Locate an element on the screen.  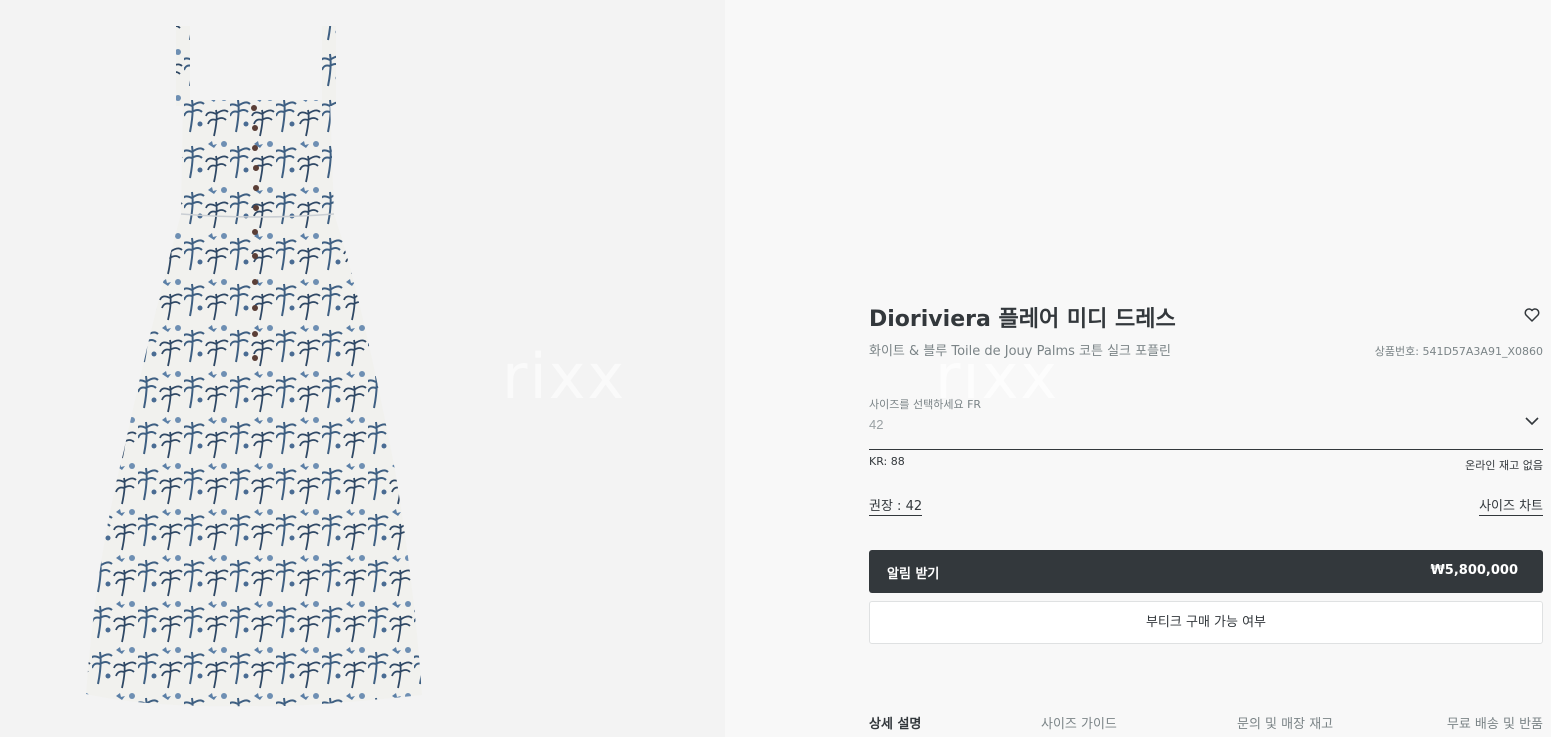
notify-me-button: 알림 받기 ₩5,800,000 is located at coordinates (1206, 571).